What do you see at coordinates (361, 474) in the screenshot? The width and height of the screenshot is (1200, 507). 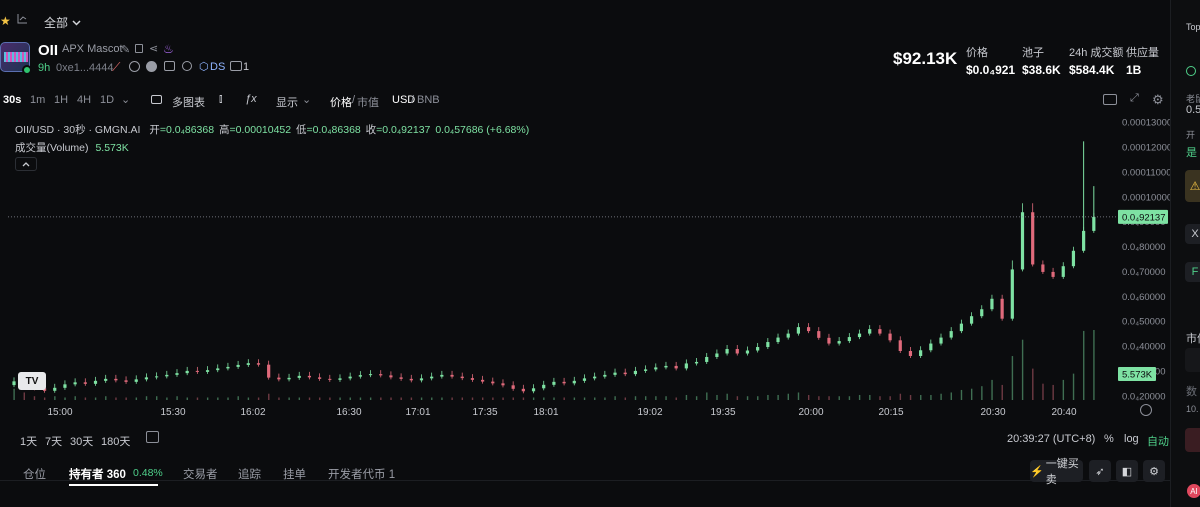 I see `tab-dev-tokens: 开发者代币 1` at bounding box center [361, 474].